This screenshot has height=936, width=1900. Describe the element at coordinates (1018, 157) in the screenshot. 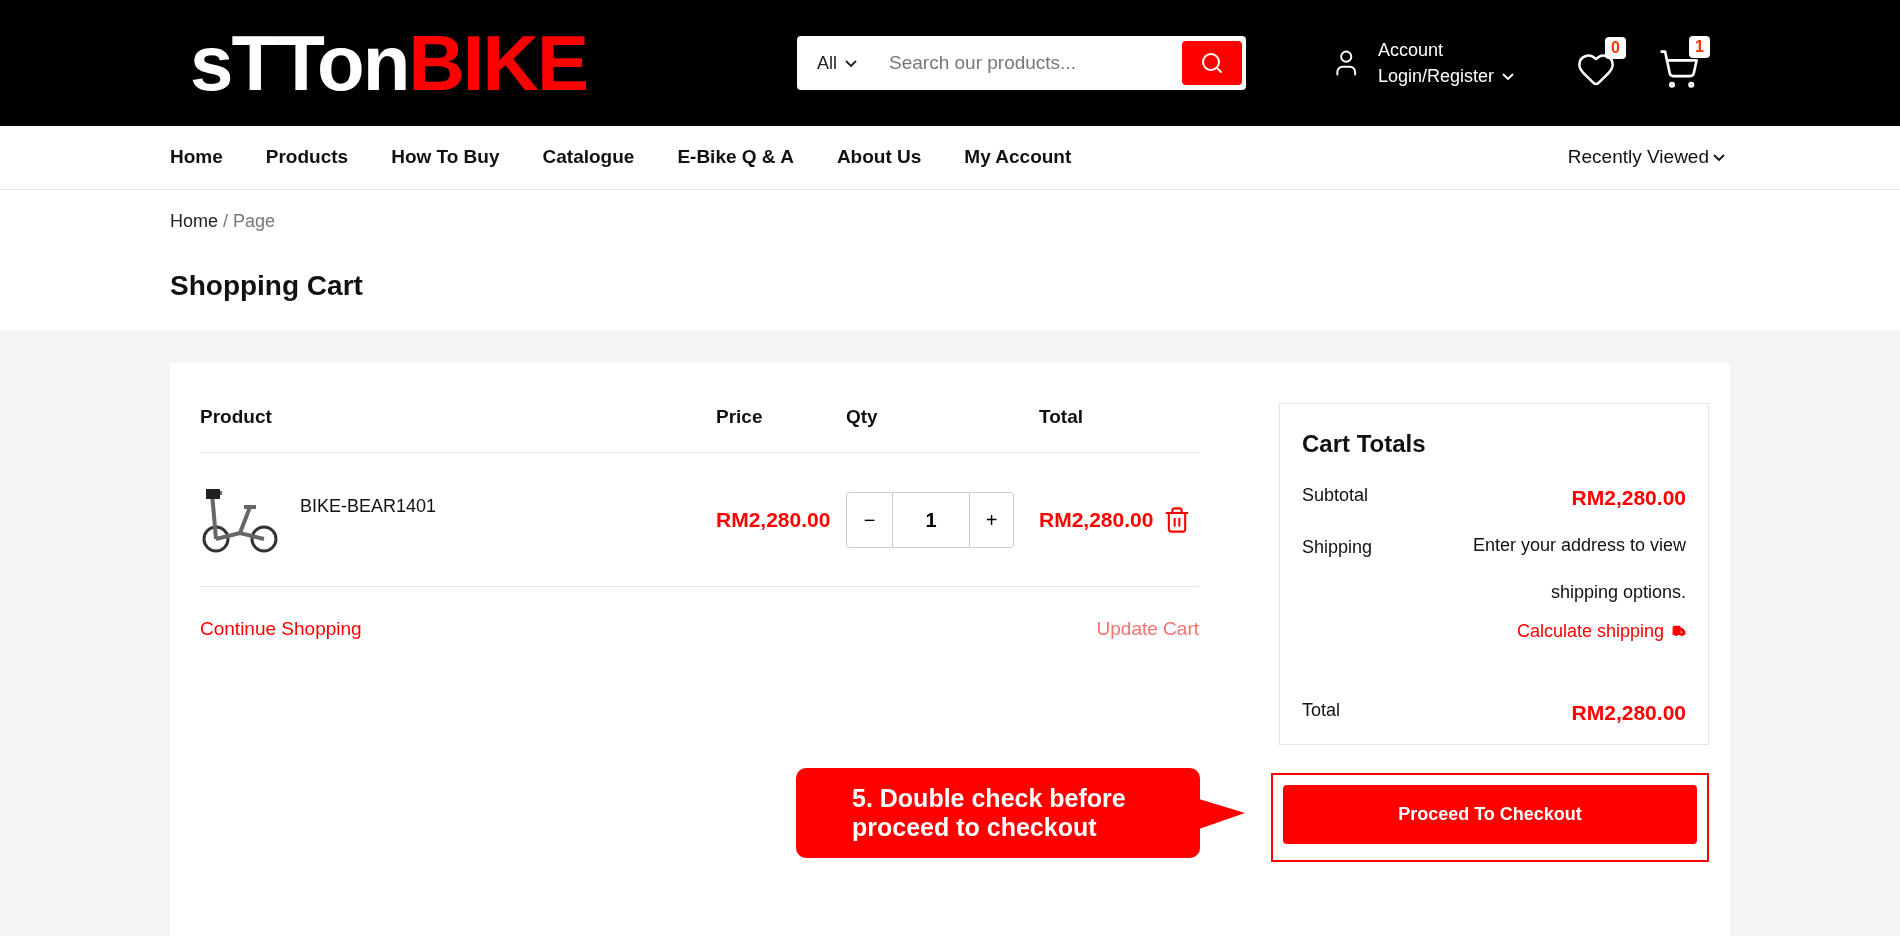

I see `nav-link: My Account` at that location.